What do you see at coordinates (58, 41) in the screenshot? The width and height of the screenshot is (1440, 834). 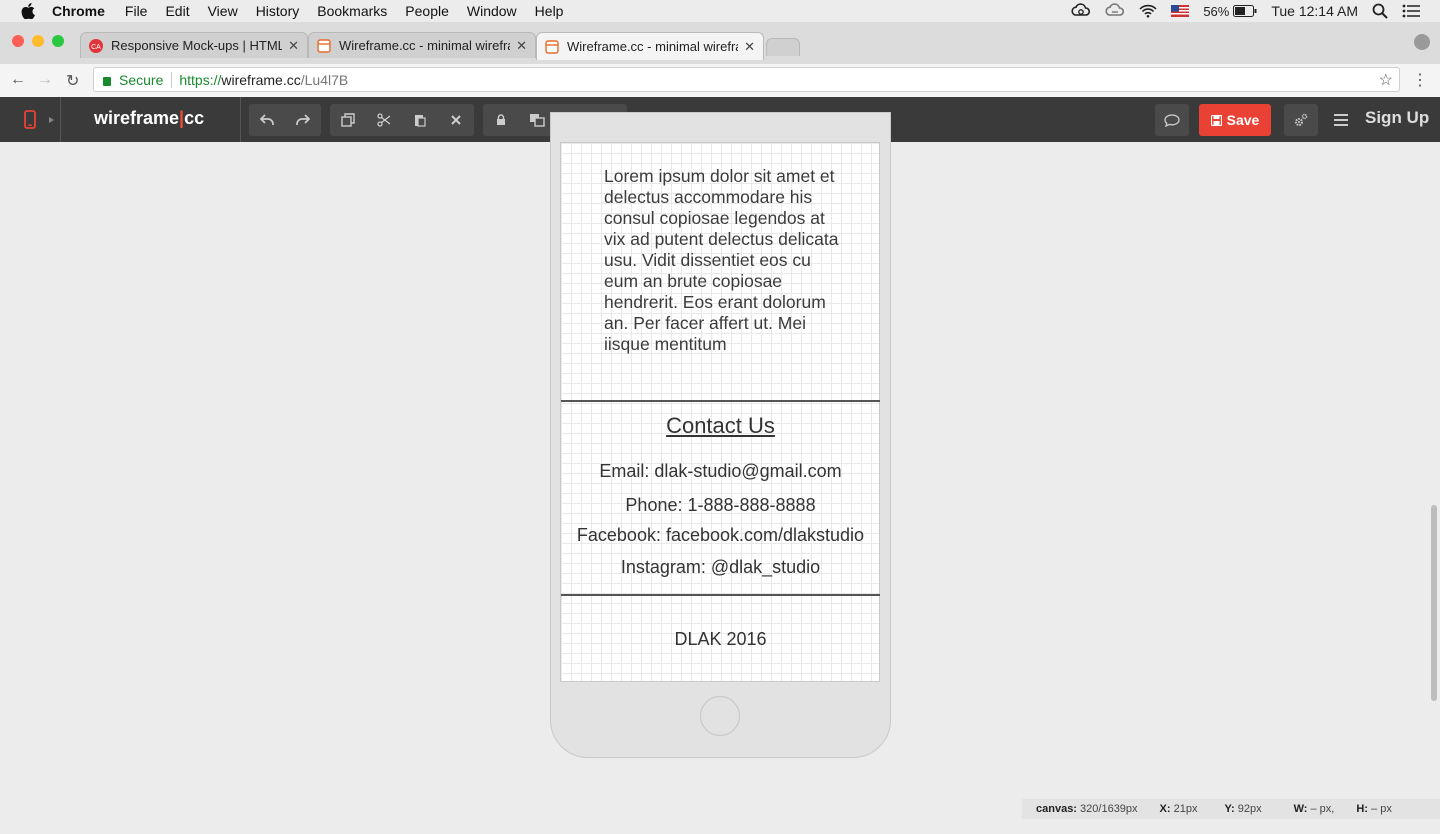 I see `window-zoom-button` at bounding box center [58, 41].